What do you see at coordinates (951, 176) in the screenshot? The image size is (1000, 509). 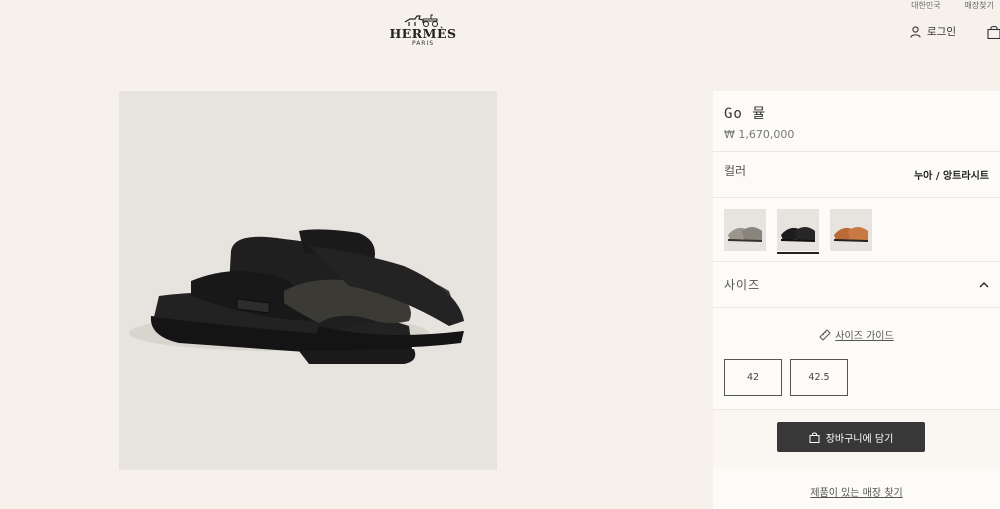 I see `color-value: 누아 / 앙트라시트` at bounding box center [951, 176].